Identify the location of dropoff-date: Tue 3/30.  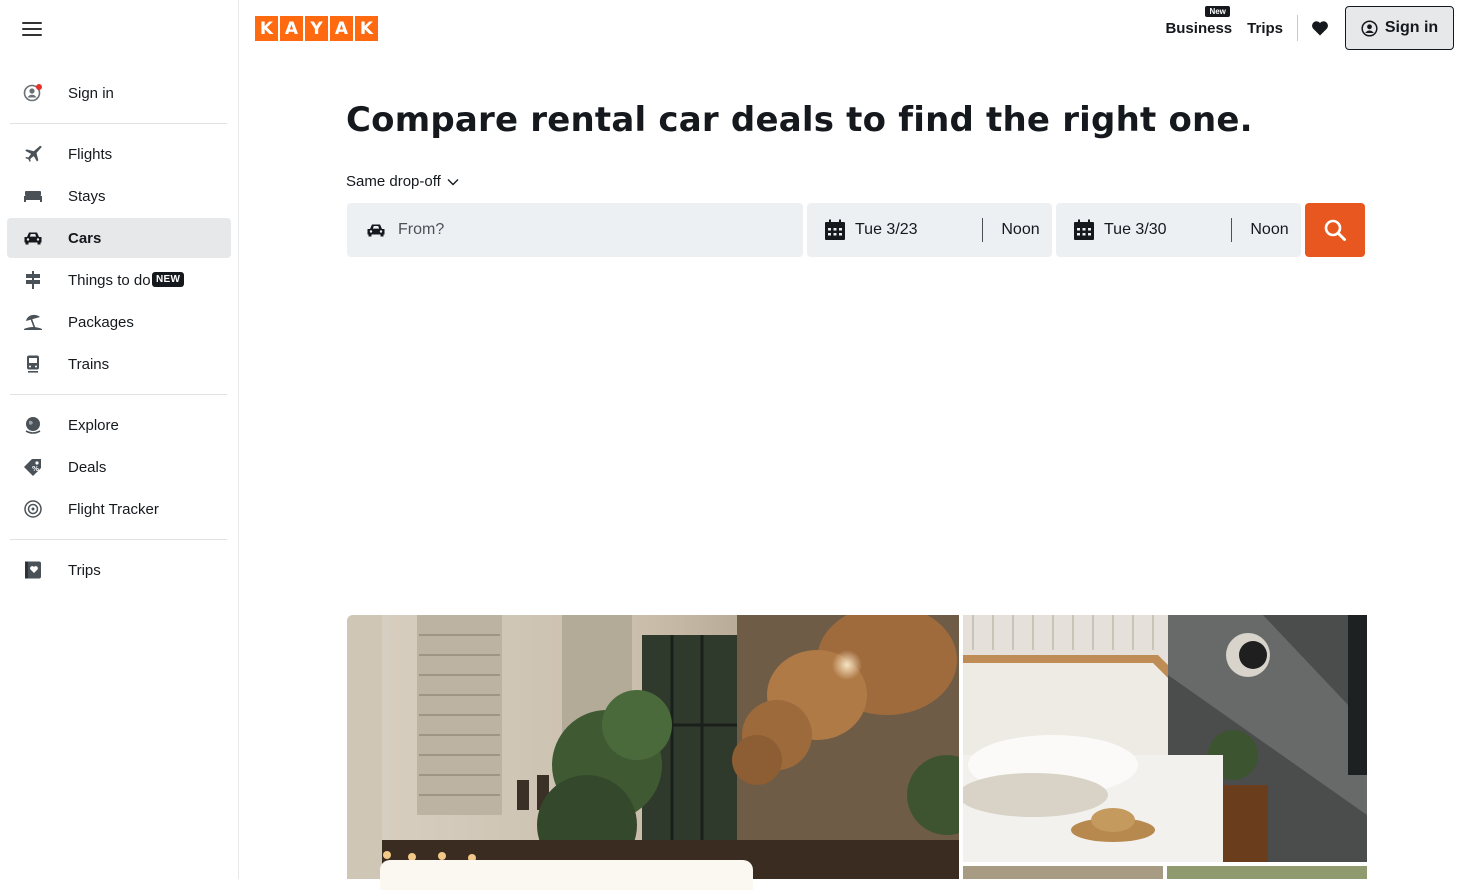
(1135, 229).